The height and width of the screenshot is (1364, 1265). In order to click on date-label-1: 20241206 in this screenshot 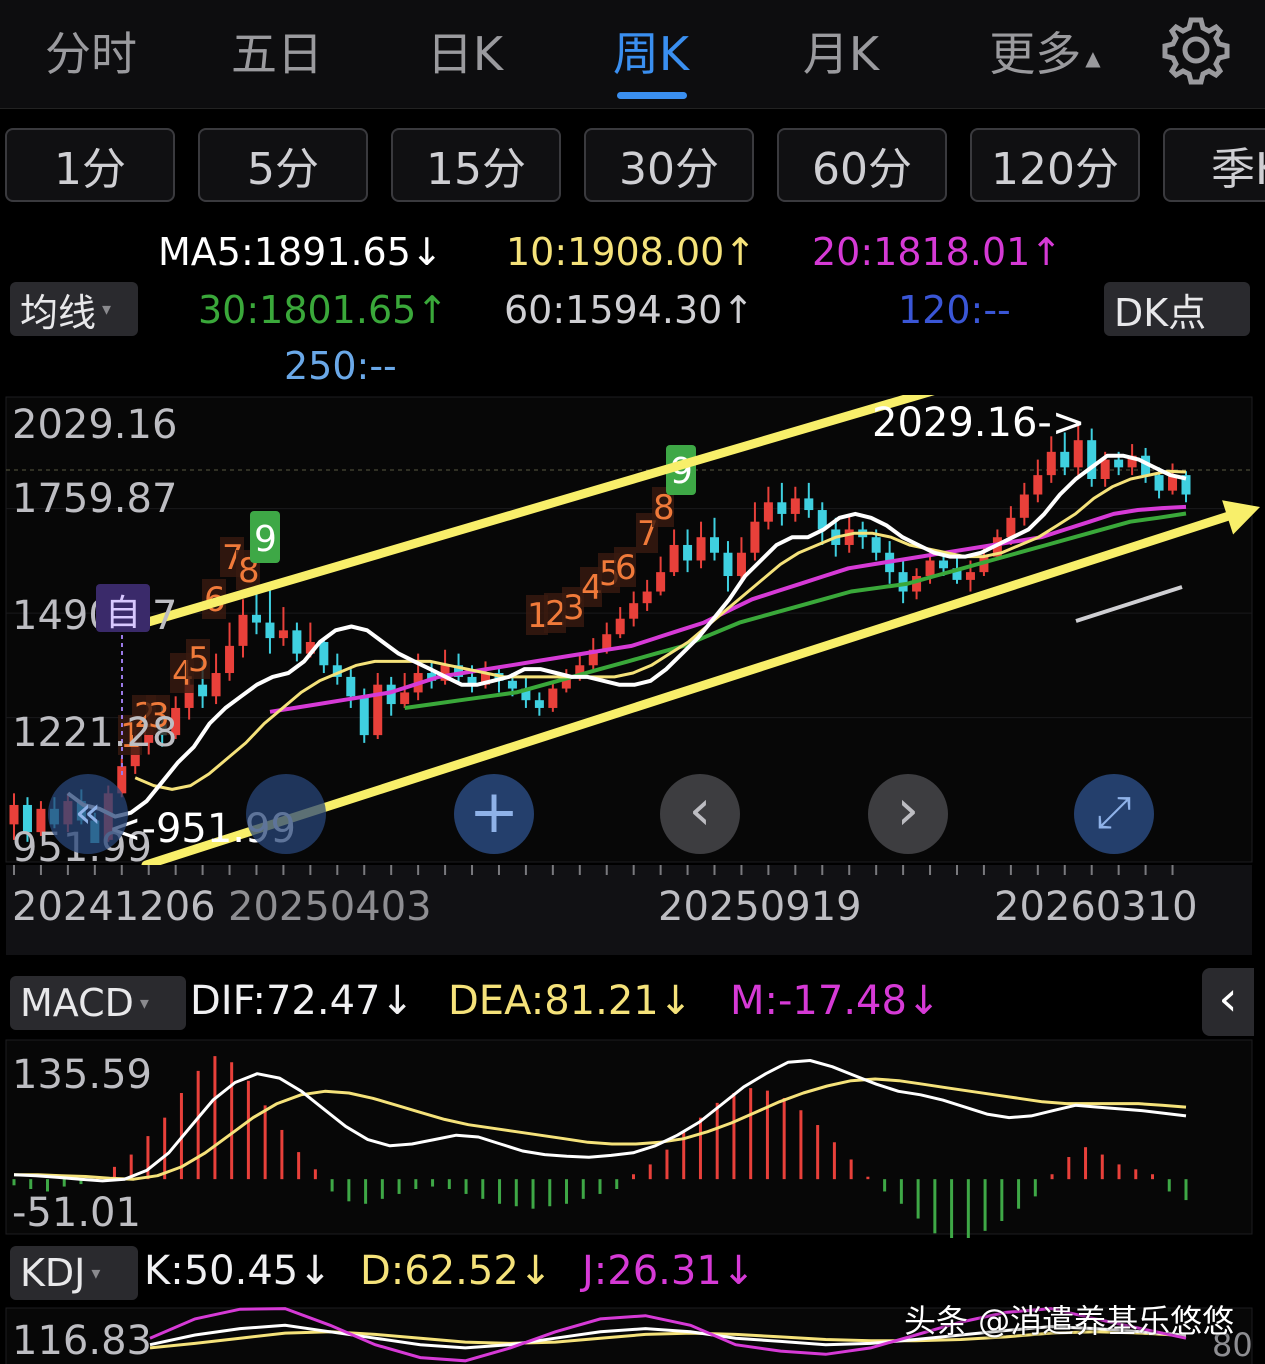, I will do `click(114, 907)`.